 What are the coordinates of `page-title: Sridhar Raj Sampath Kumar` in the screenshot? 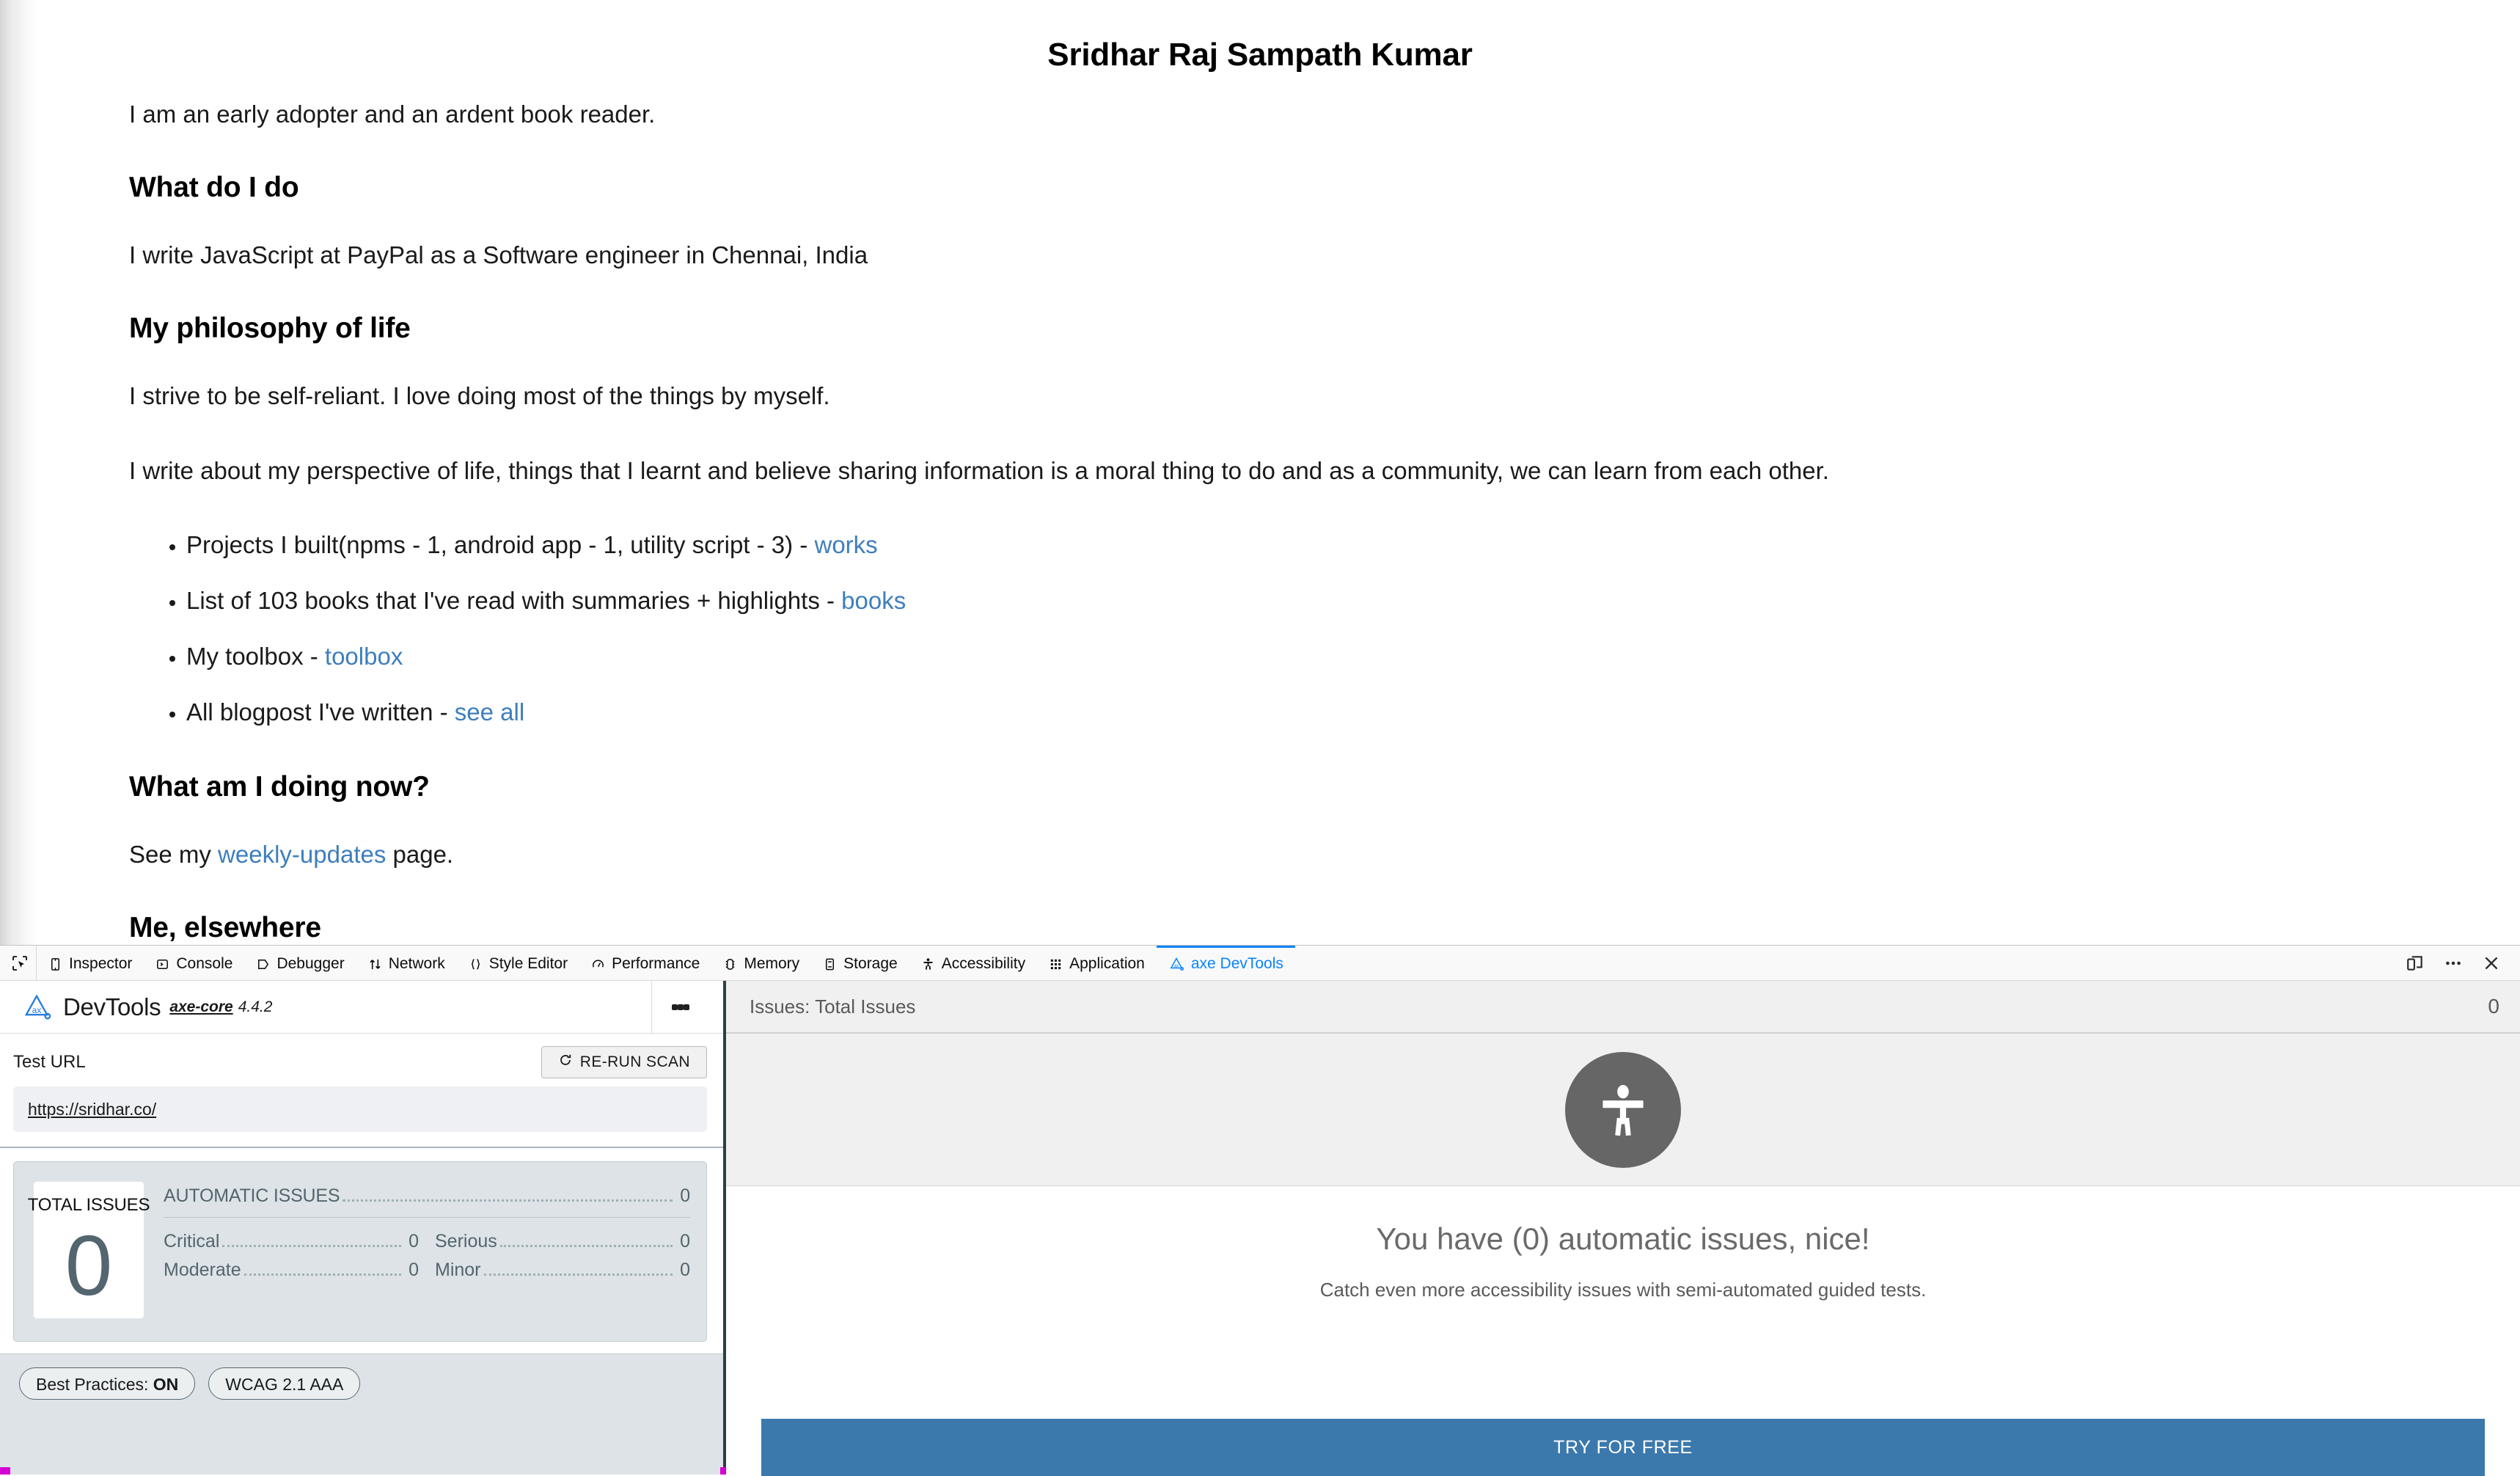 It's located at (1260, 55).